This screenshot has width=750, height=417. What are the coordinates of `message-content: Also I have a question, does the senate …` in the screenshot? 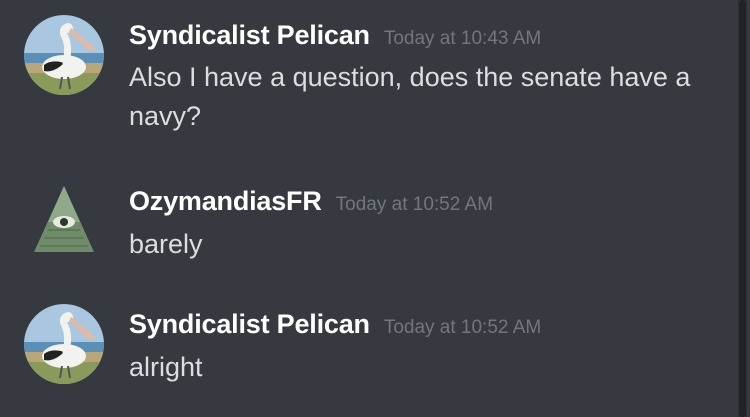 It's located at (410, 96).